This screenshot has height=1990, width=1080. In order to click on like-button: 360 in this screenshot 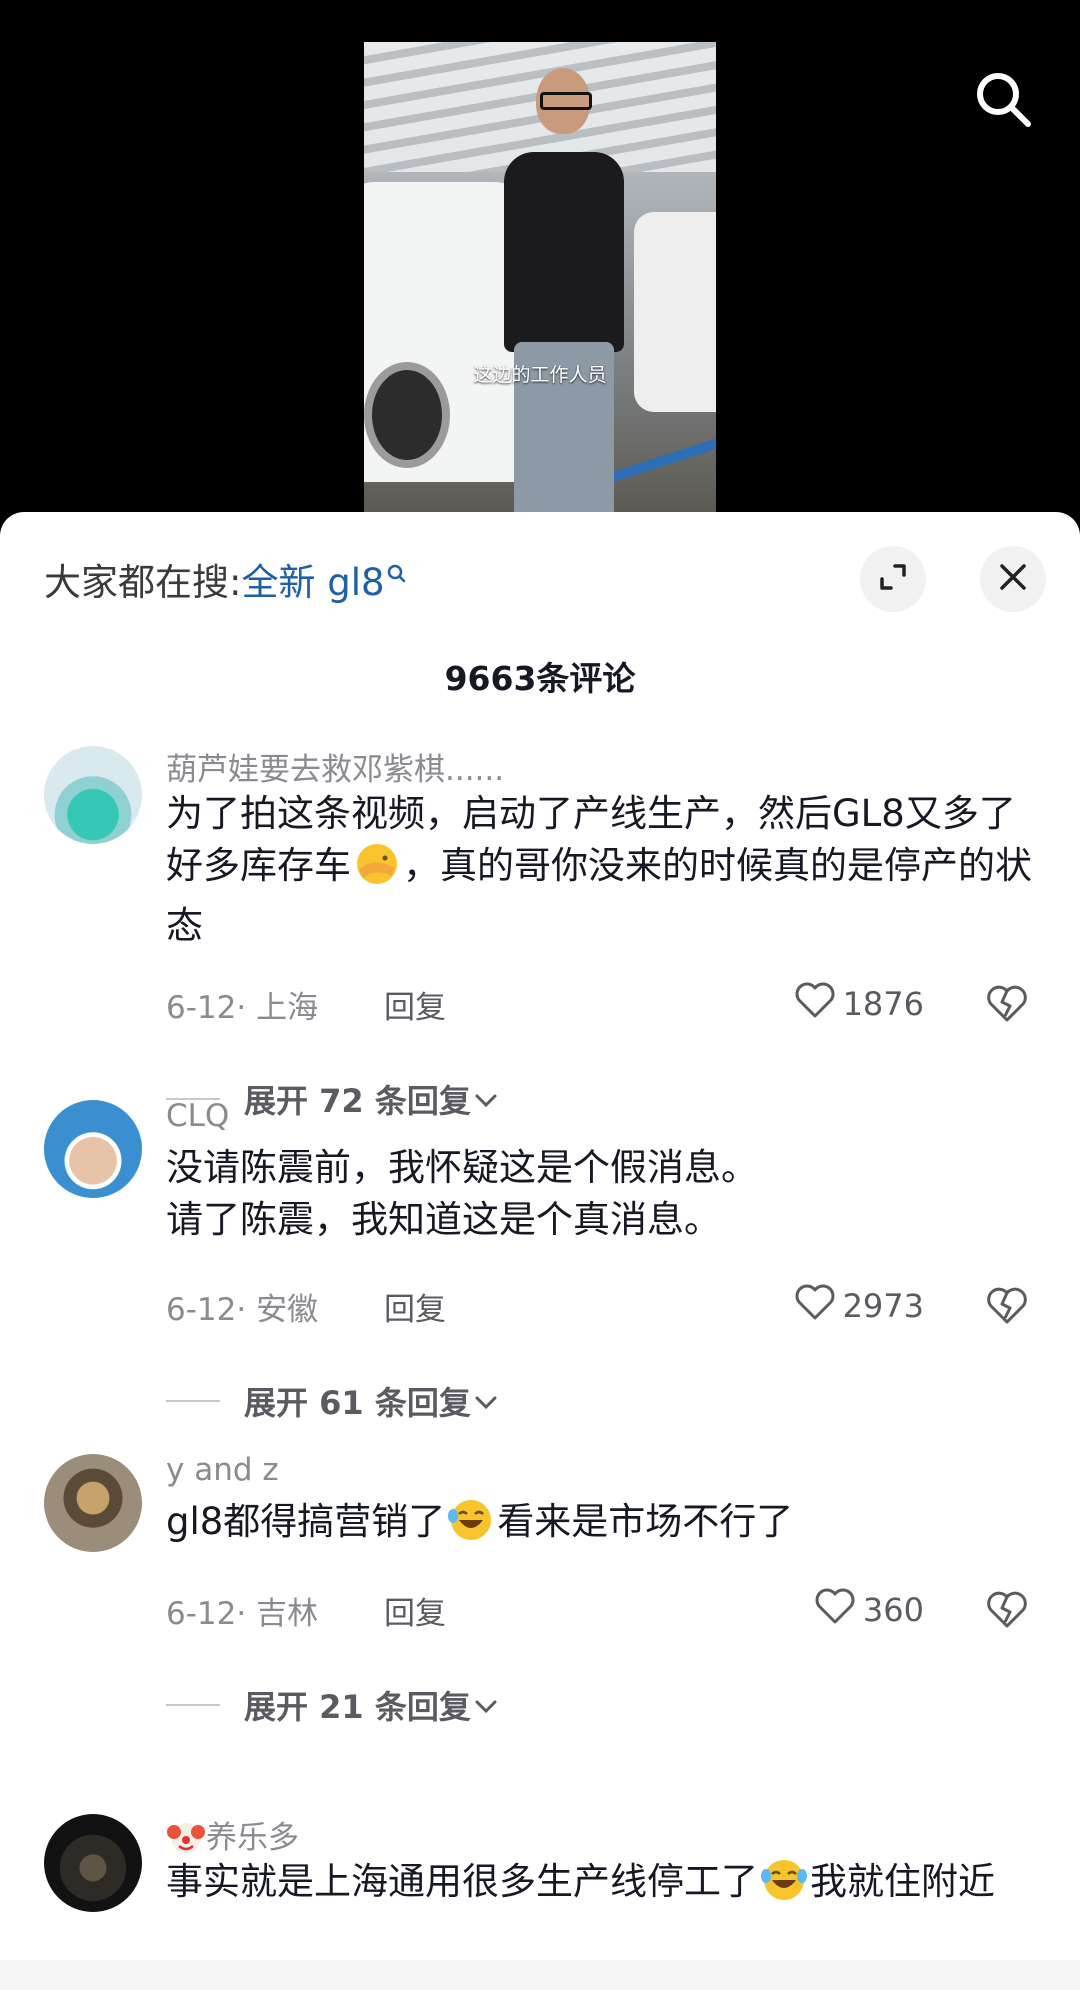, I will do `click(868, 1610)`.